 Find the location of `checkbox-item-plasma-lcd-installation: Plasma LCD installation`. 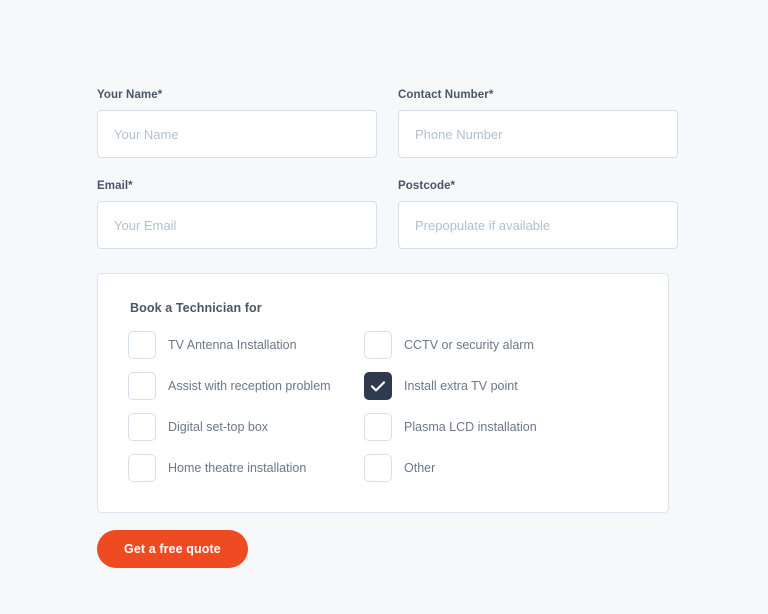

checkbox-item-plasma-lcd-installation: Plasma LCD installation is located at coordinates (501, 427).